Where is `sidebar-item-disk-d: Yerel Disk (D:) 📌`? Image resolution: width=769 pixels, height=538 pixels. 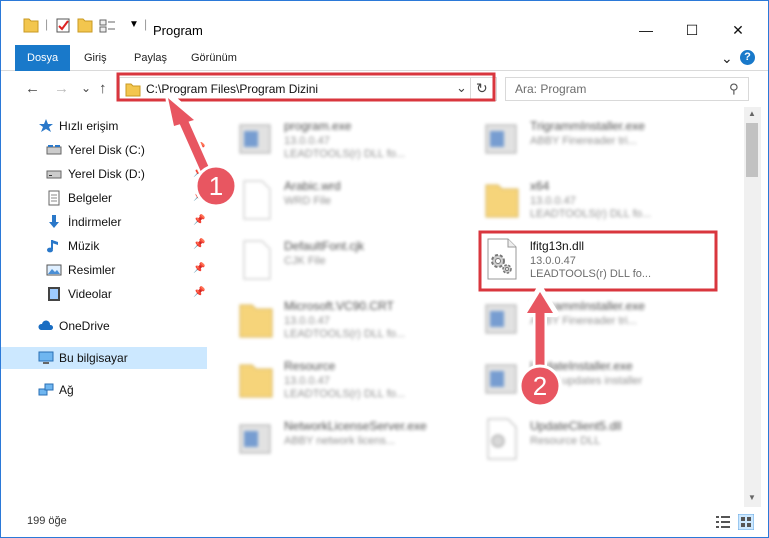
sidebar-item-disk-d: Yerel Disk (D:) 📌 is located at coordinates (104, 174).